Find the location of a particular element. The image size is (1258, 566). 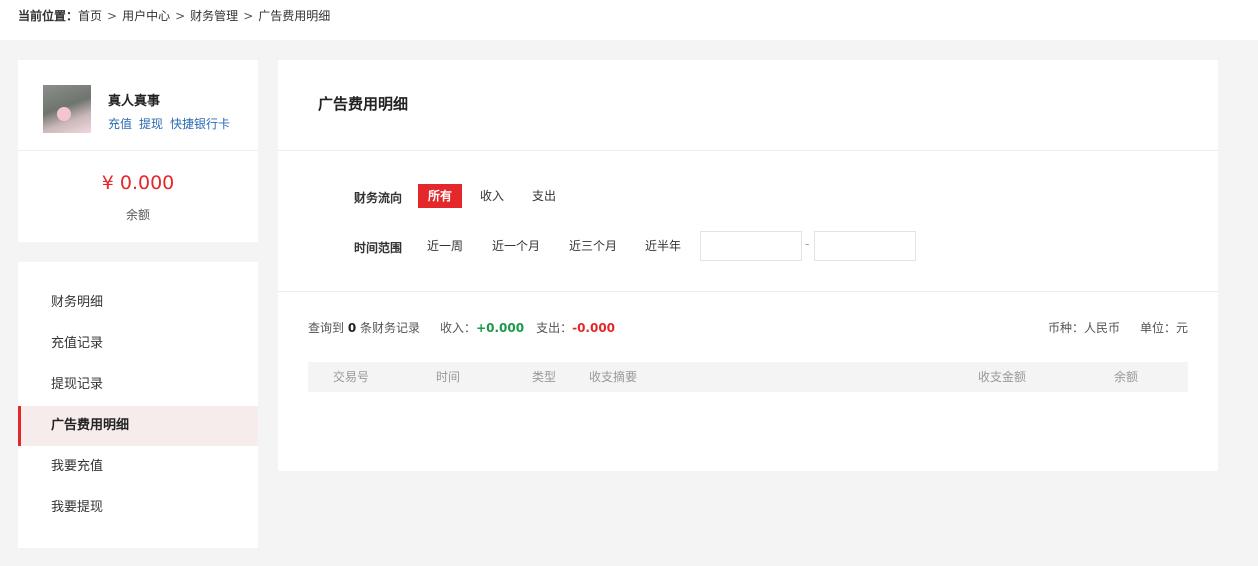

column-header-time: 时间 is located at coordinates (448, 377).